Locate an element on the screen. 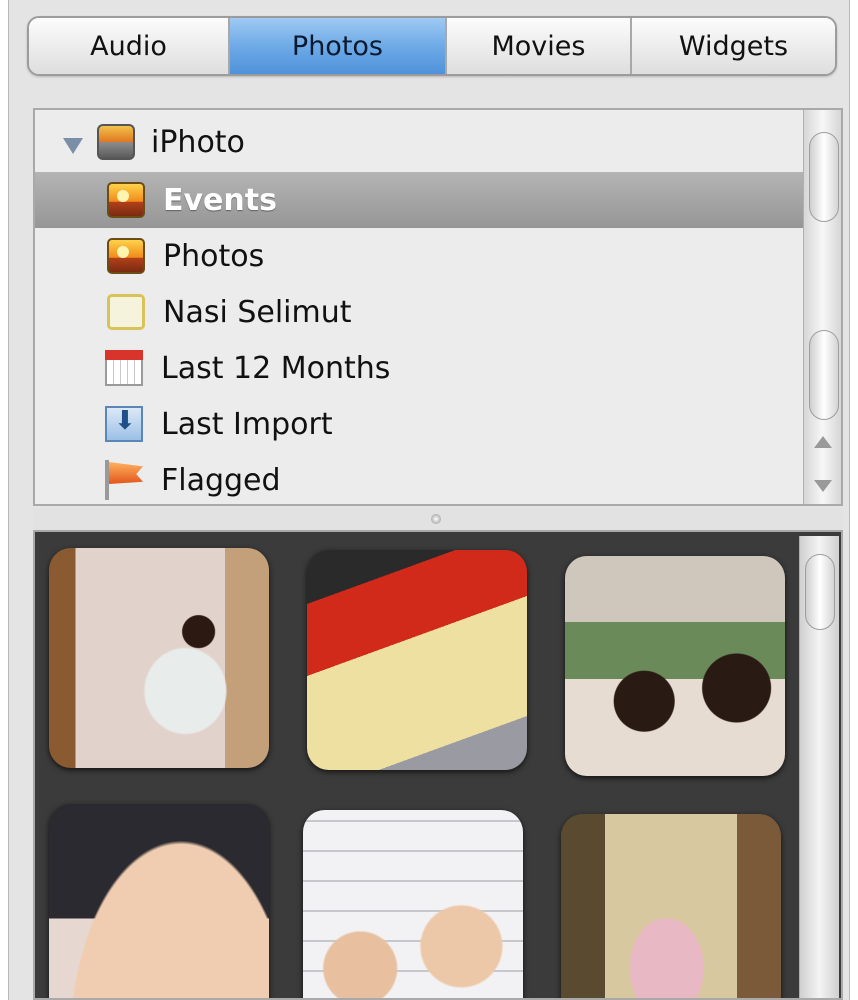  photo-grid-scrollbar is located at coordinates (819, 767).